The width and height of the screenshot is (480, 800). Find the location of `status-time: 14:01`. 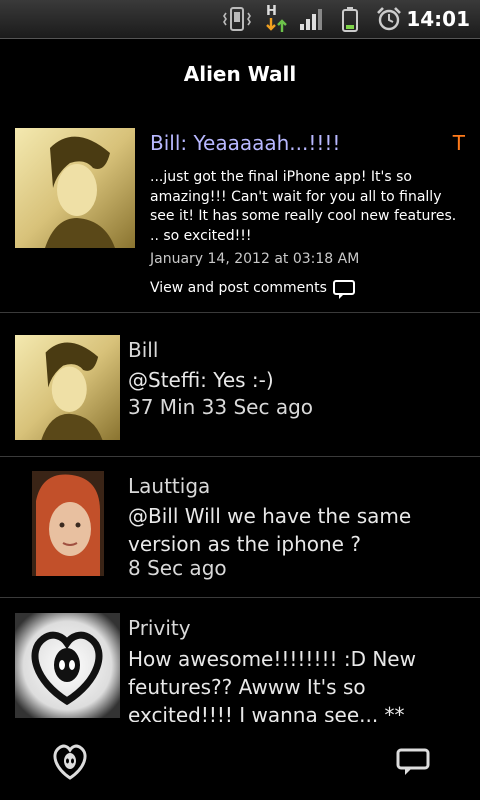

status-time: 14:01 is located at coordinates (438, 19).